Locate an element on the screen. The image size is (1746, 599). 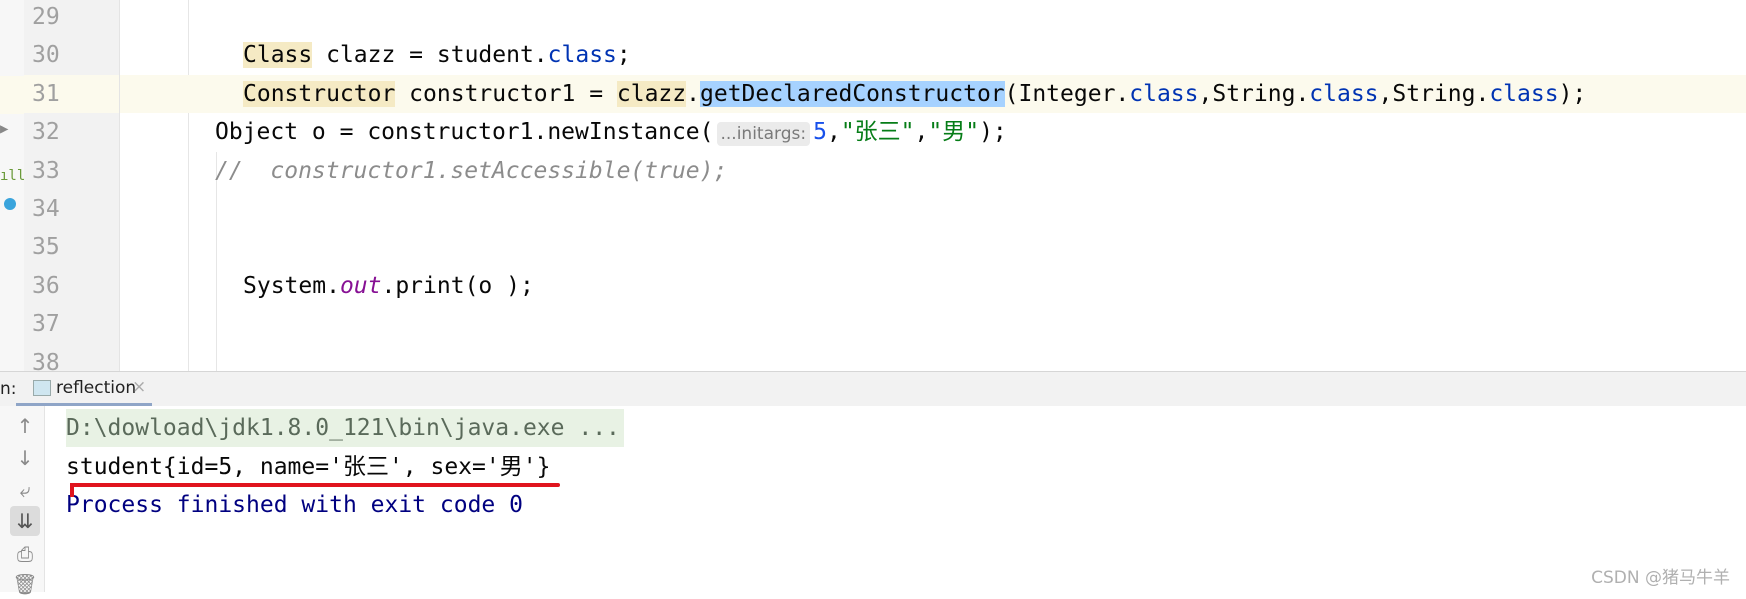
code-line: // constructor1.setAccessible(true); is located at coordinates (933, 171).